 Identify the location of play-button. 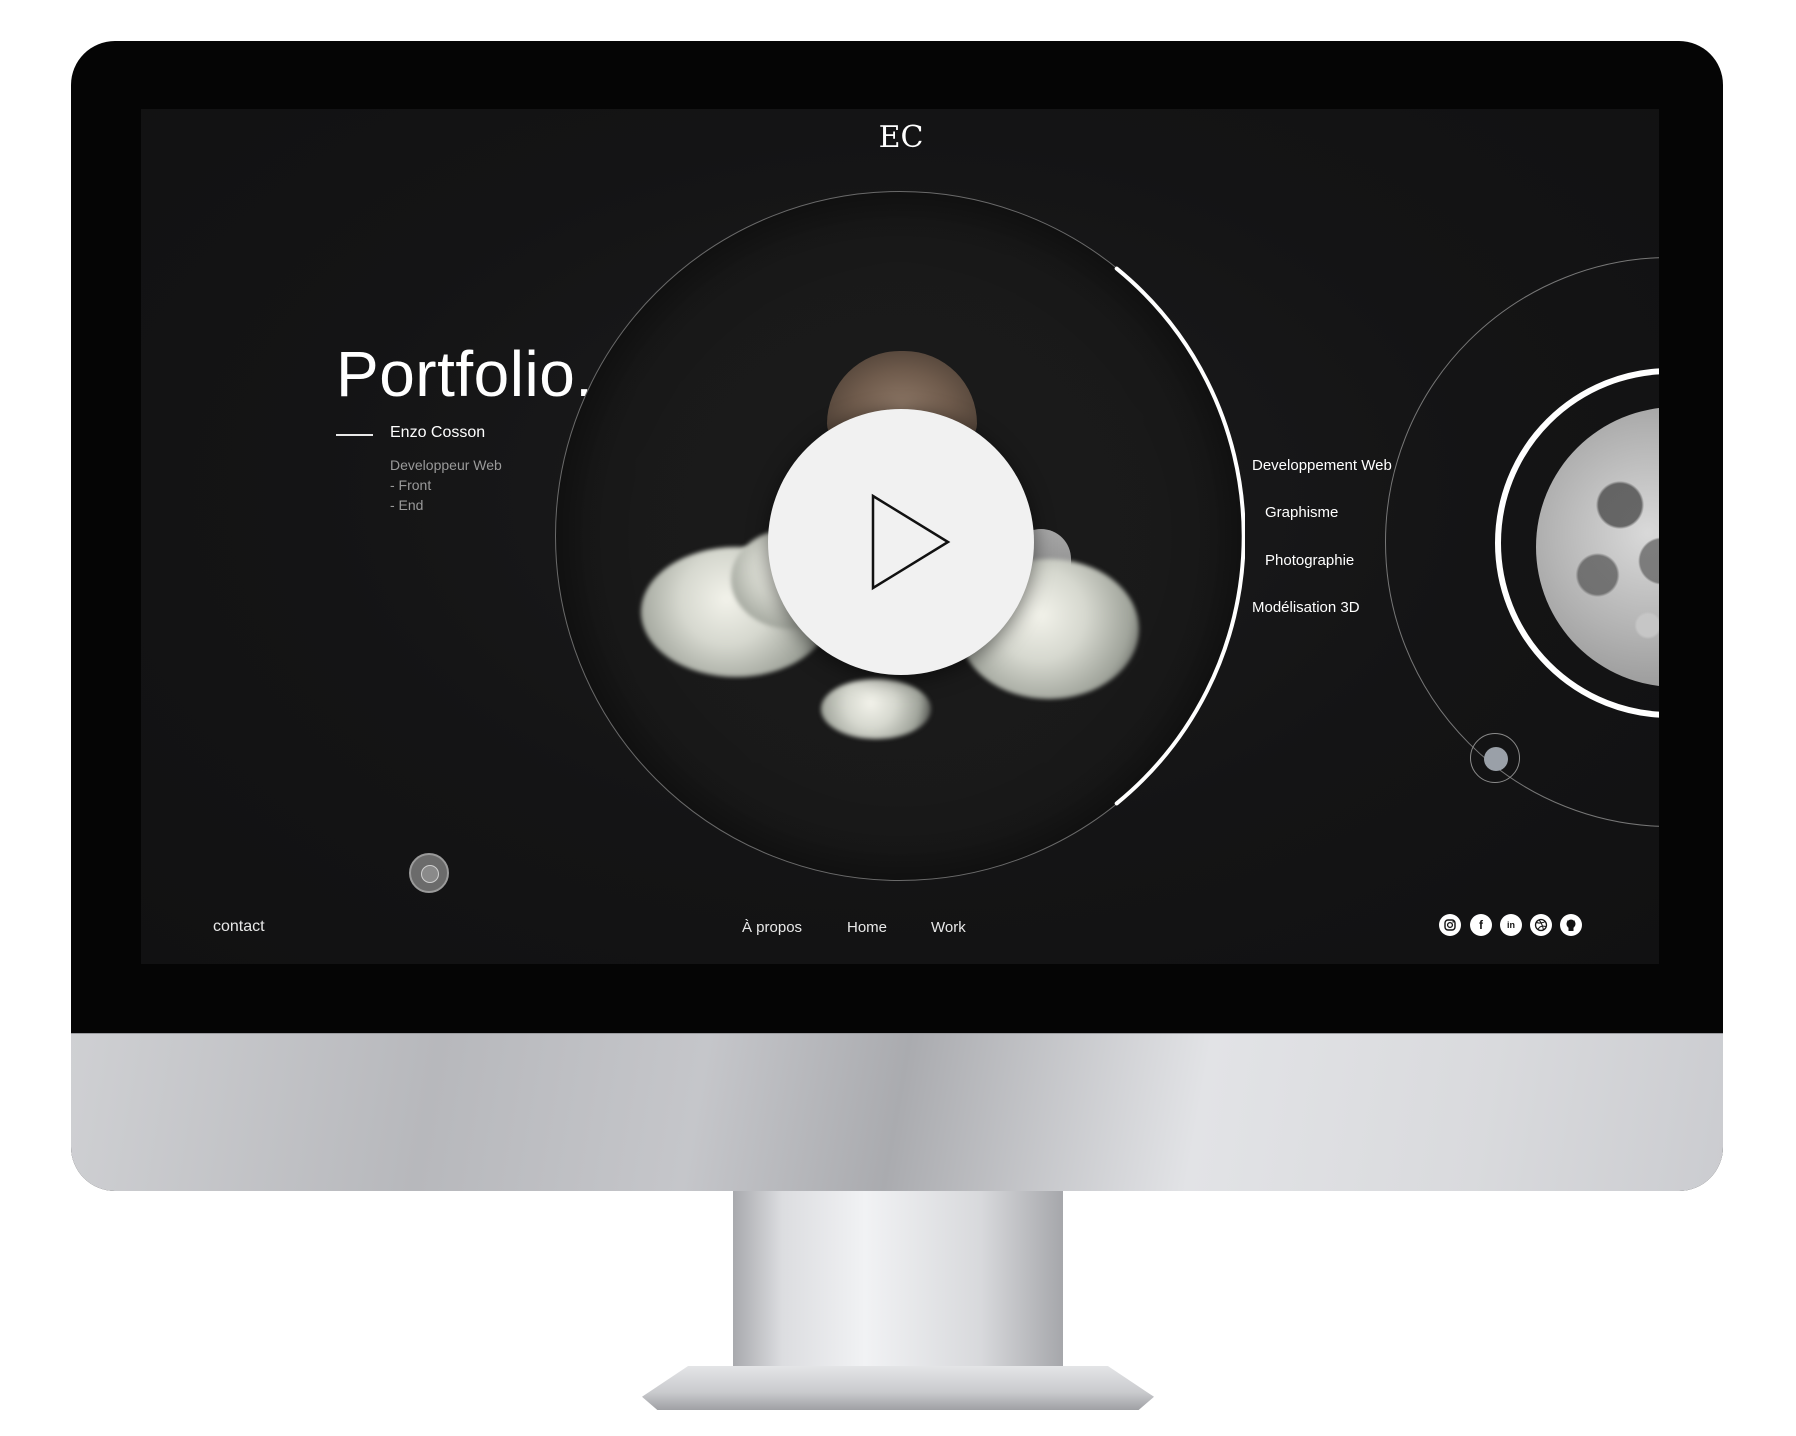
(901, 542).